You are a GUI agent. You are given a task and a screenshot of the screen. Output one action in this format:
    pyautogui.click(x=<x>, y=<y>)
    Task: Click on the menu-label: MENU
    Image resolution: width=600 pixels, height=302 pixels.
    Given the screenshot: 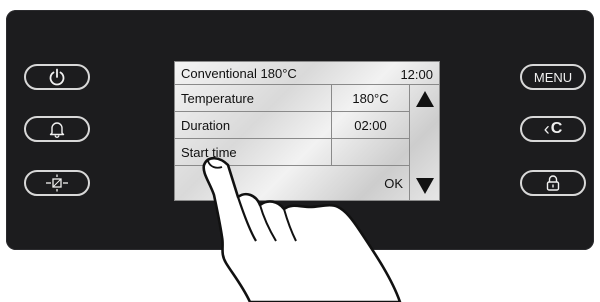 What is the action you would take?
    pyautogui.click(x=553, y=77)
    